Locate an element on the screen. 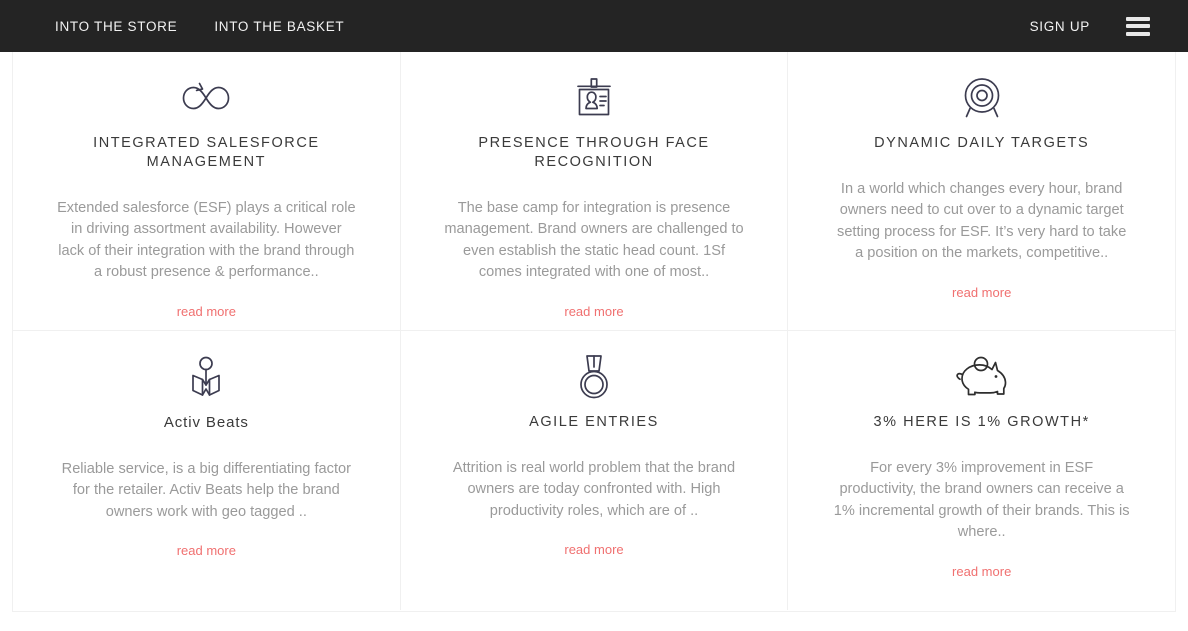 The width and height of the screenshot is (1188, 631). nav-link-into-the-basket: INTO THE BASKET is located at coordinates (279, 26).